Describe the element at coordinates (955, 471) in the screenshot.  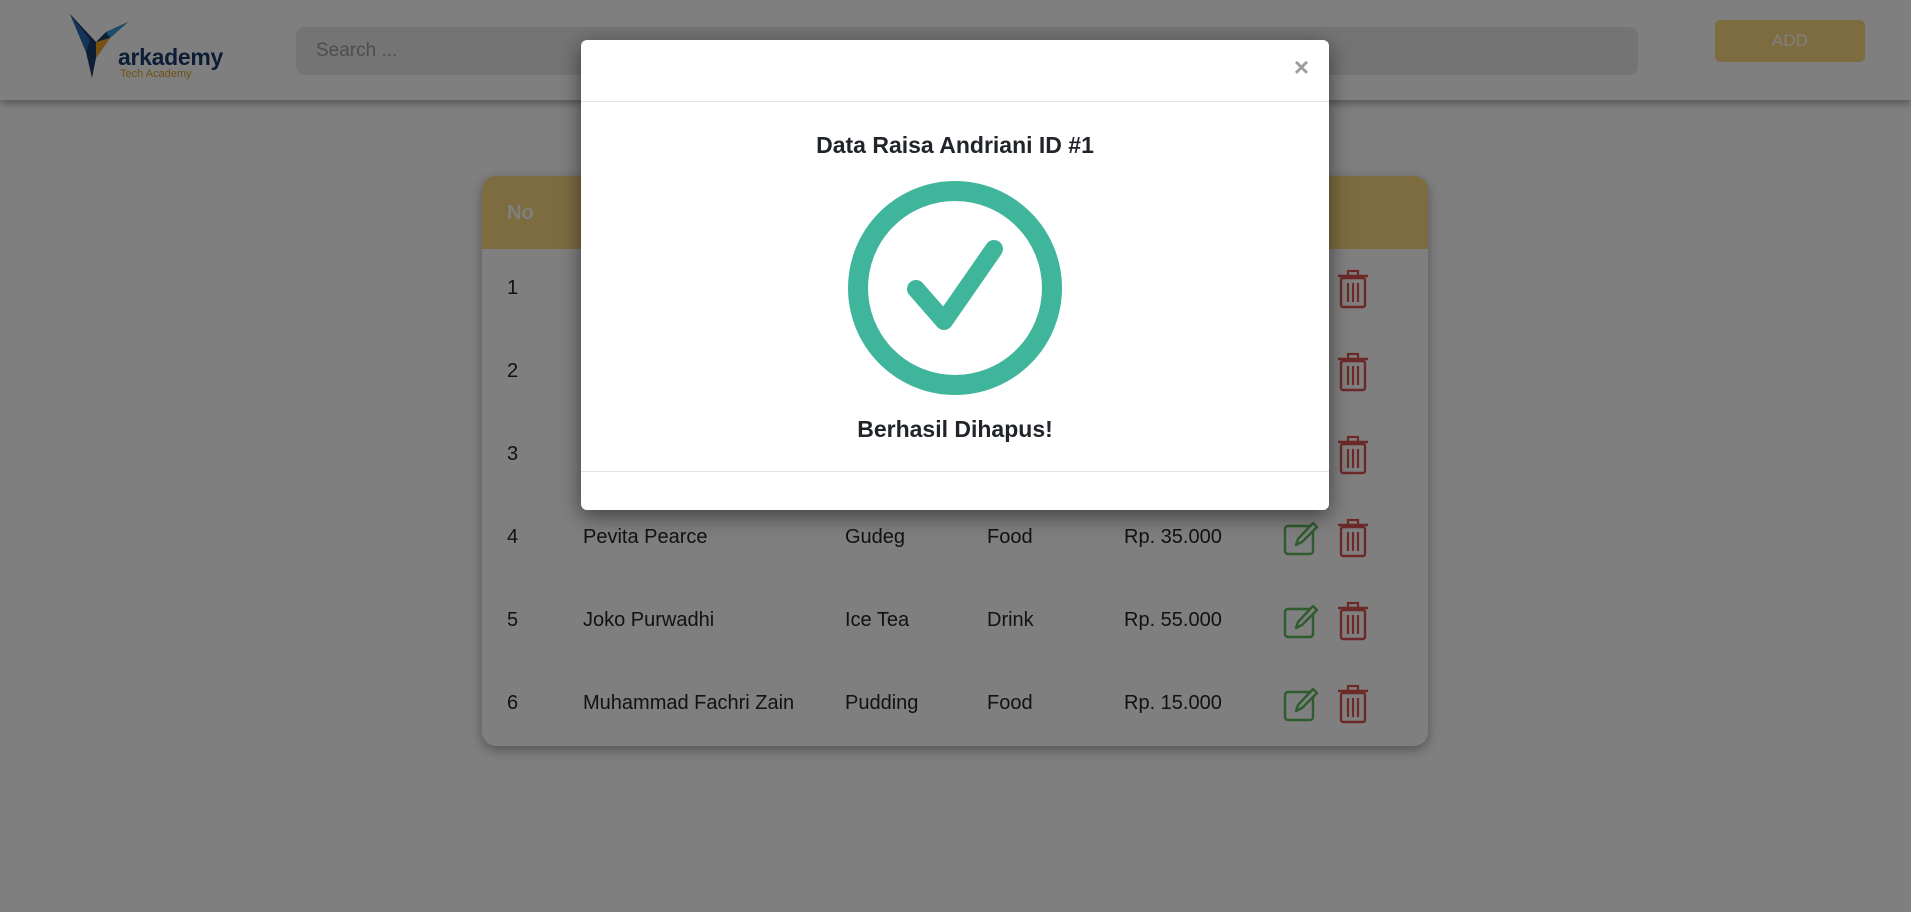
I see `modal-footer` at that location.